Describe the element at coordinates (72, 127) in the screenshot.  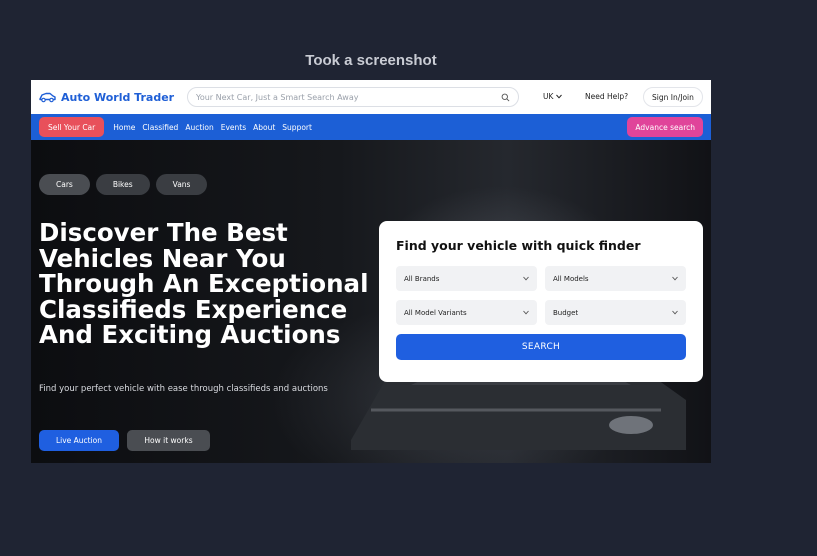
I see `sell-your-car-button: Sell Your Car` at that location.